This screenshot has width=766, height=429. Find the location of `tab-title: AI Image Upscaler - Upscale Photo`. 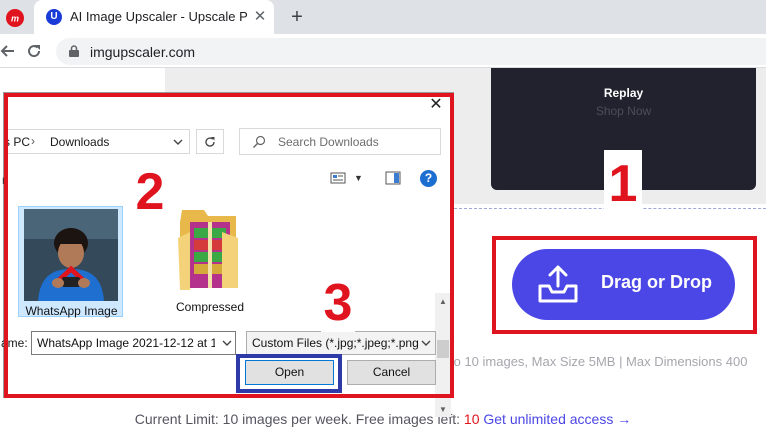

tab-title: AI Image Upscaler - Upscale Photo is located at coordinates (159, 16).